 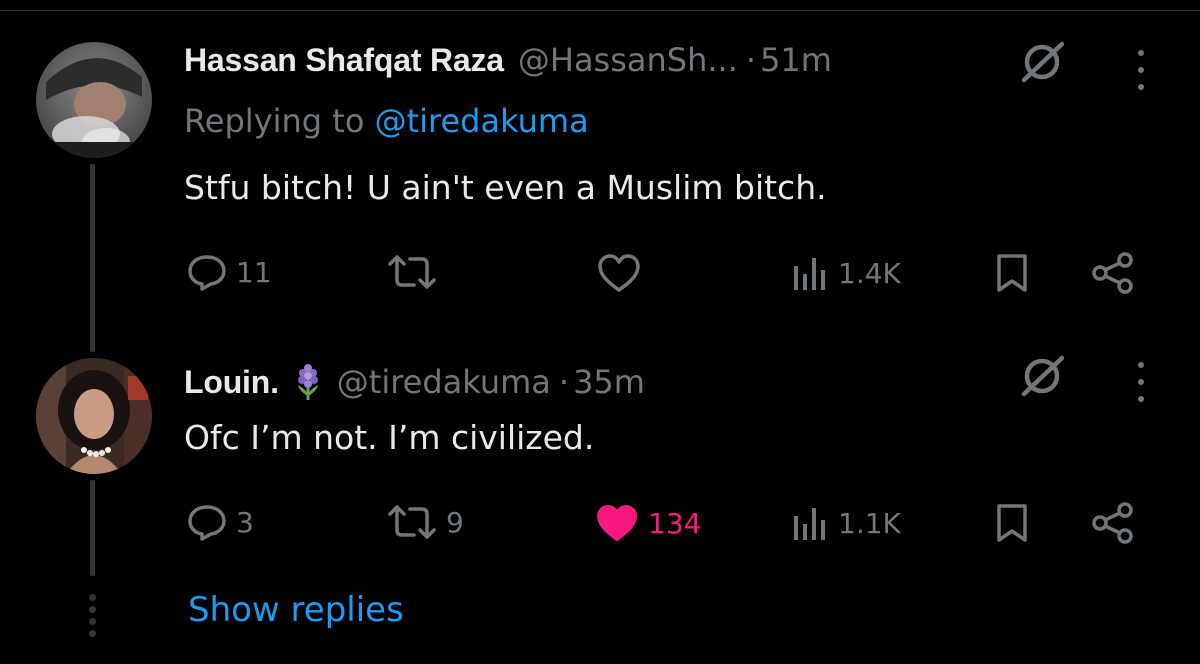 I want to click on thread-more-dots, so click(x=92, y=615).